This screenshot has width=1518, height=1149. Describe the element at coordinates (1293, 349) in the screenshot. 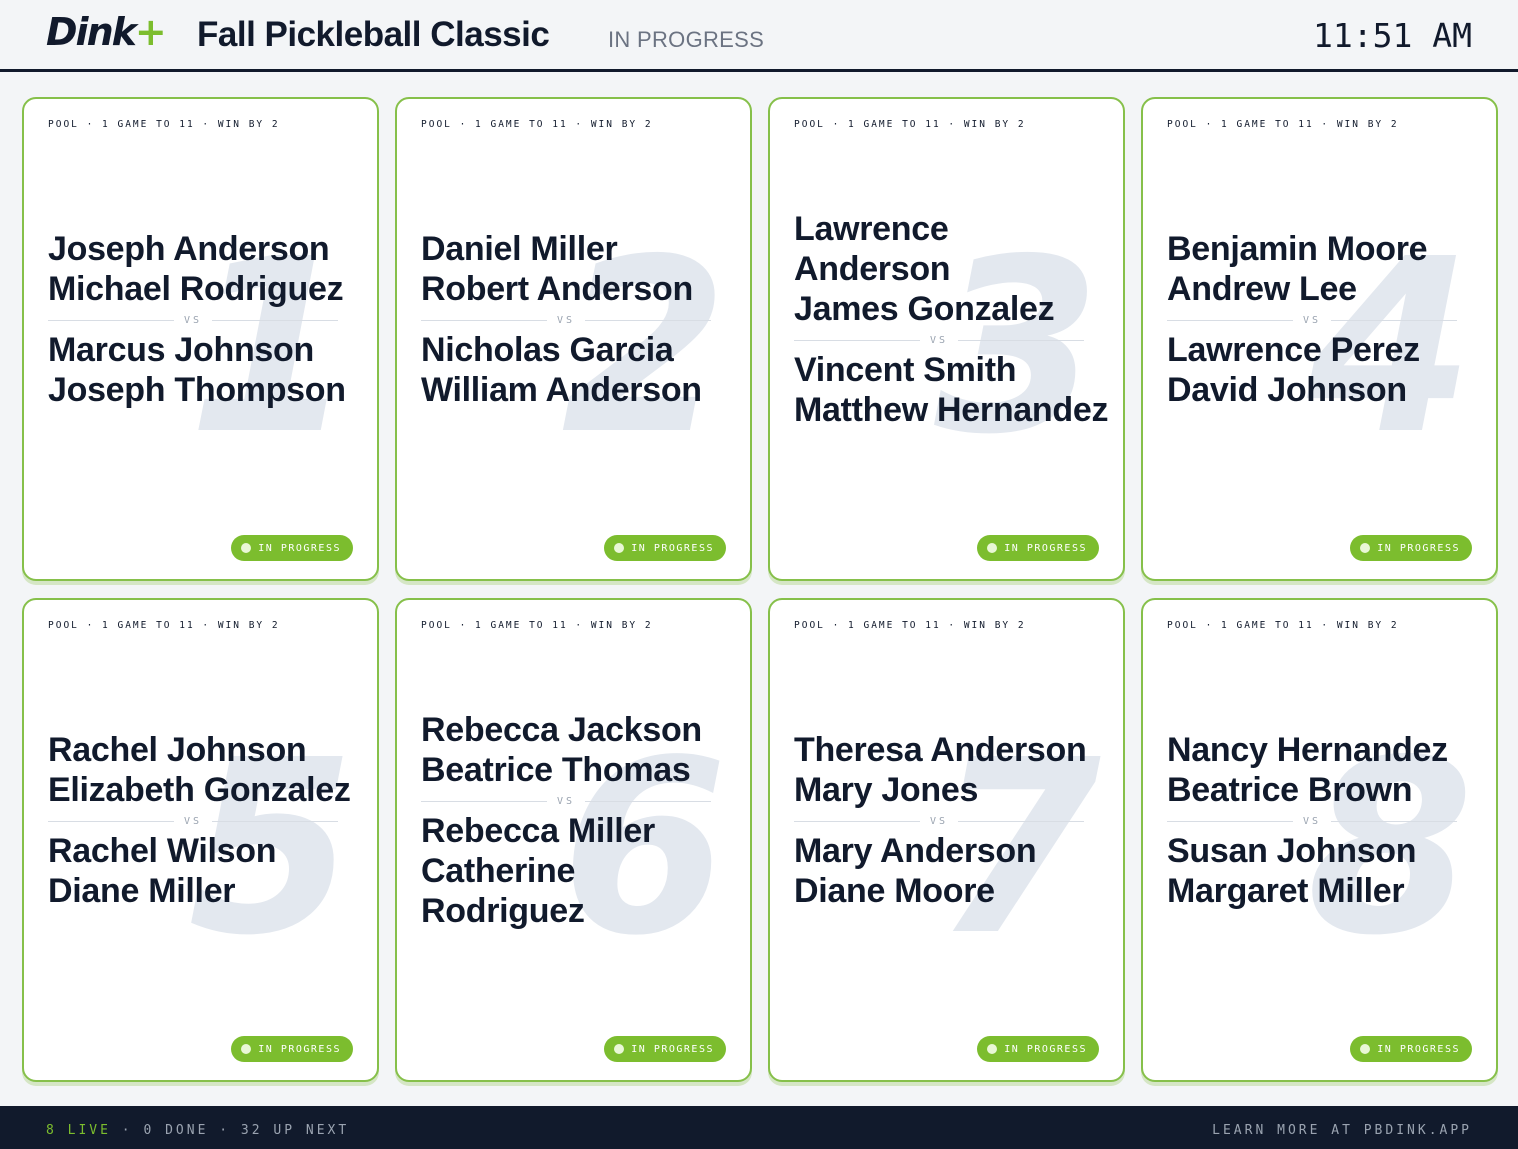

I see `team-b-player: Lawrence Perez` at that location.